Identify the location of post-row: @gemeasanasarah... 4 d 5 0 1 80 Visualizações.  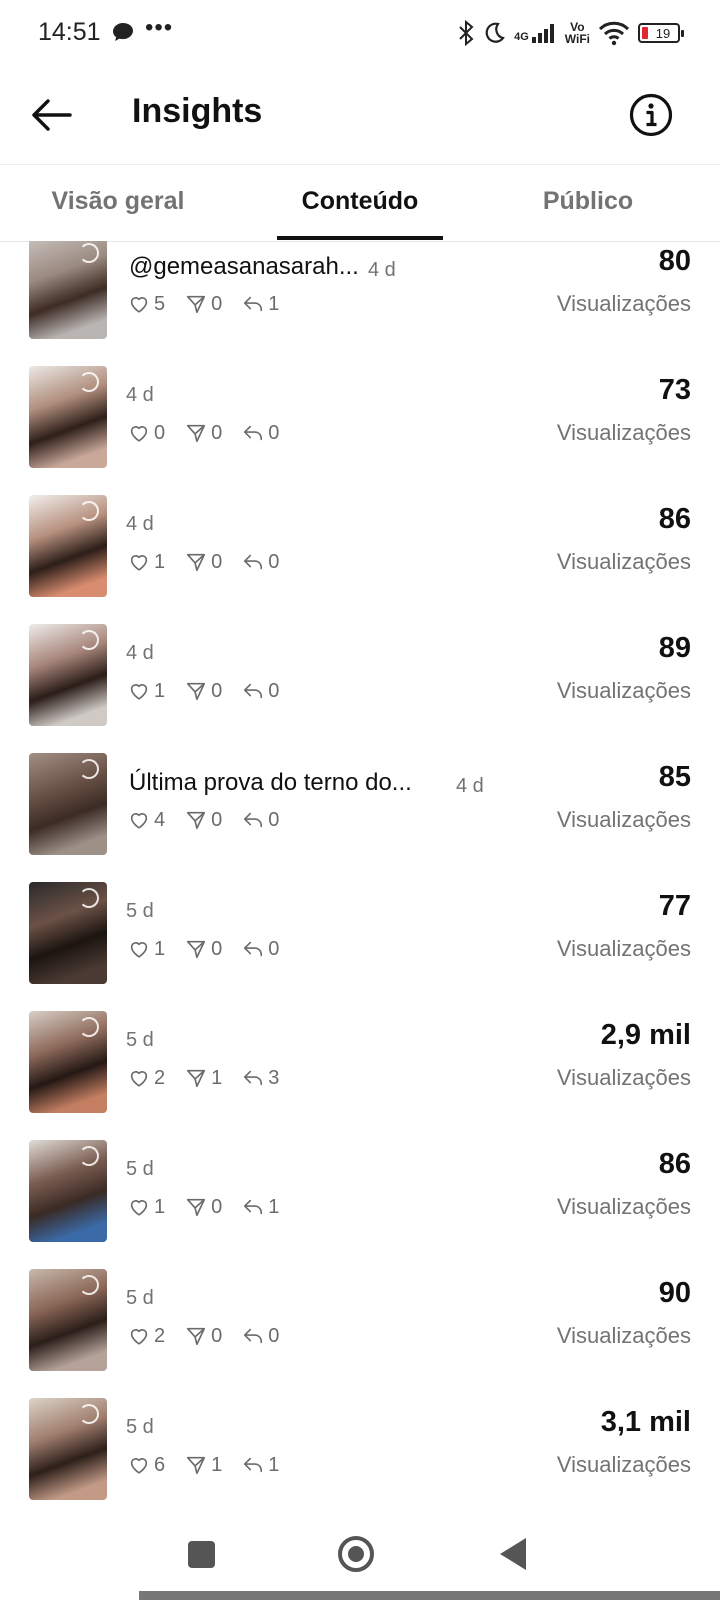
(360, 304).